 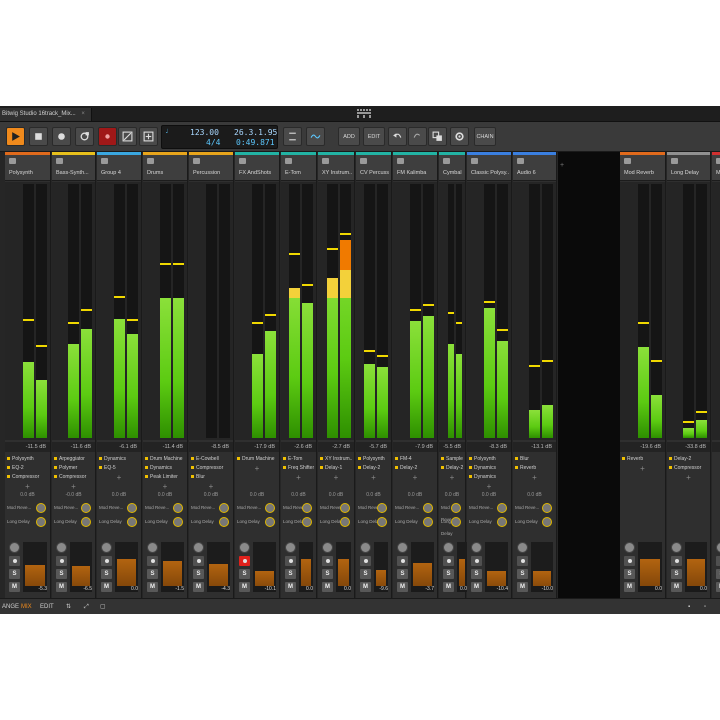 I want to click on track-header: FM Kalimba, so click(x=415, y=168).